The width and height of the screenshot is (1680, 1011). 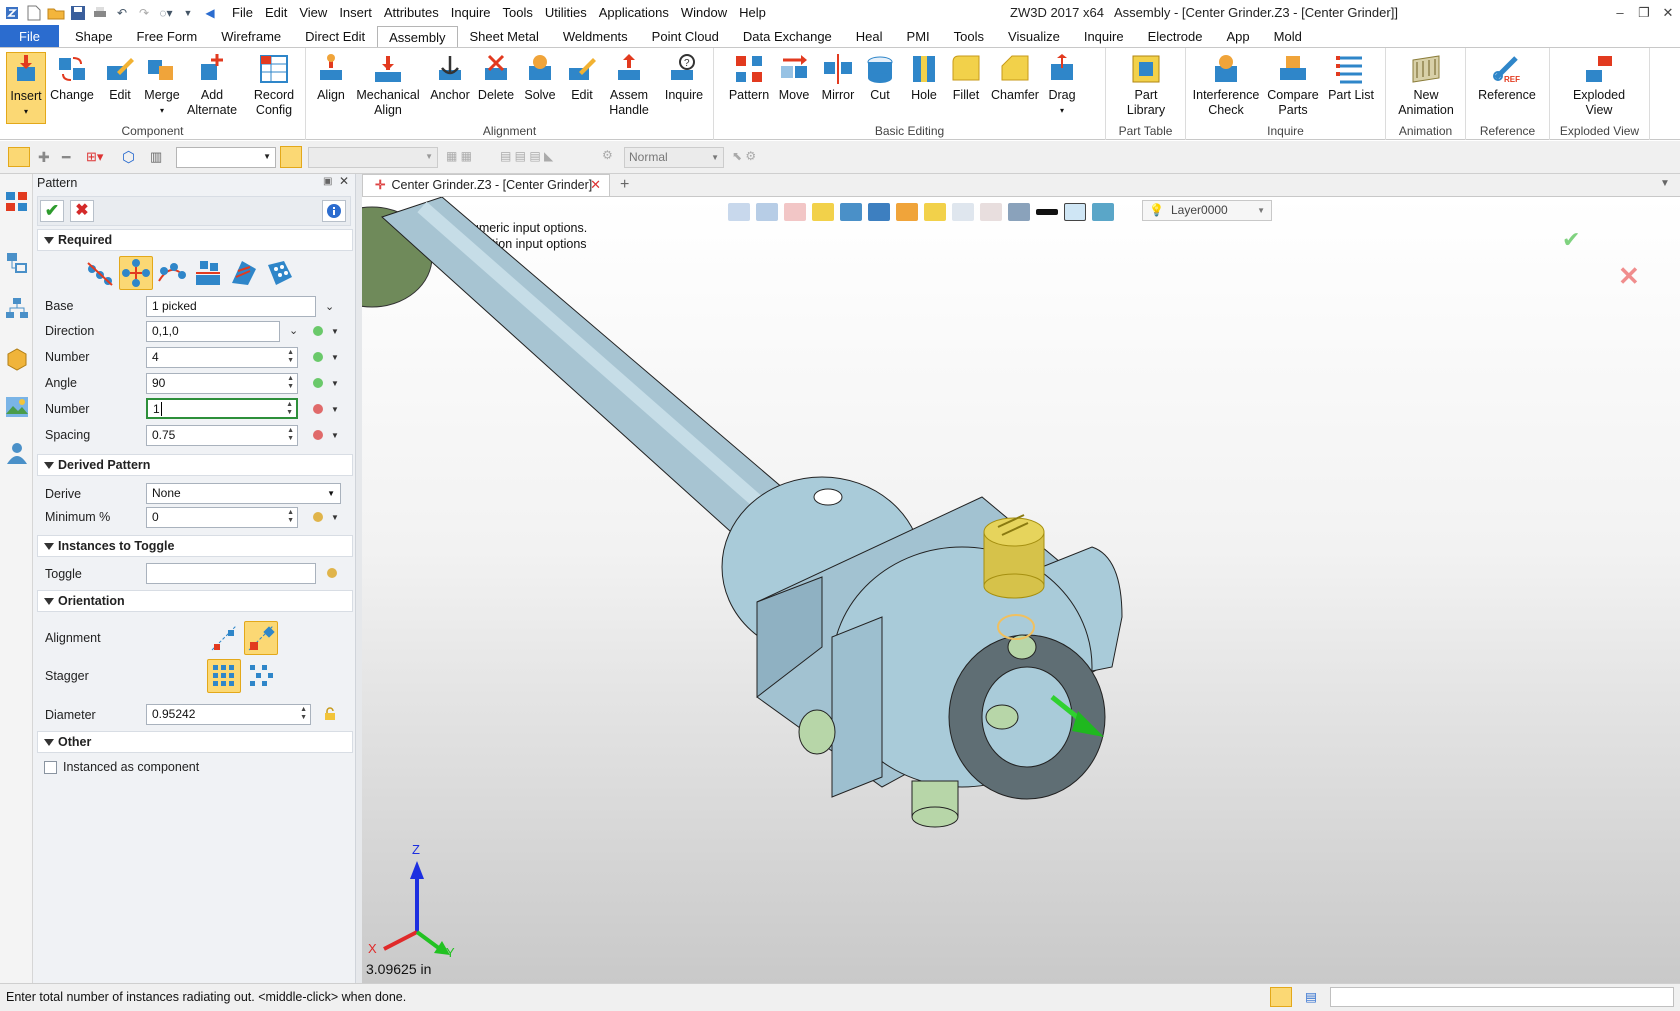 What do you see at coordinates (634, 12) in the screenshot?
I see `menu-applications: Applications` at bounding box center [634, 12].